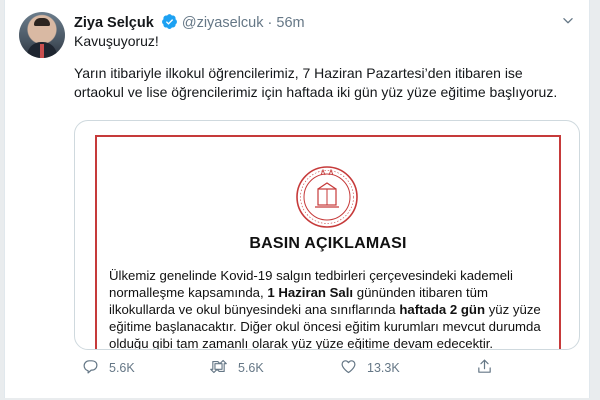 This screenshot has height=400, width=600. What do you see at coordinates (218, 368) in the screenshot?
I see `retweet-icon` at bounding box center [218, 368].